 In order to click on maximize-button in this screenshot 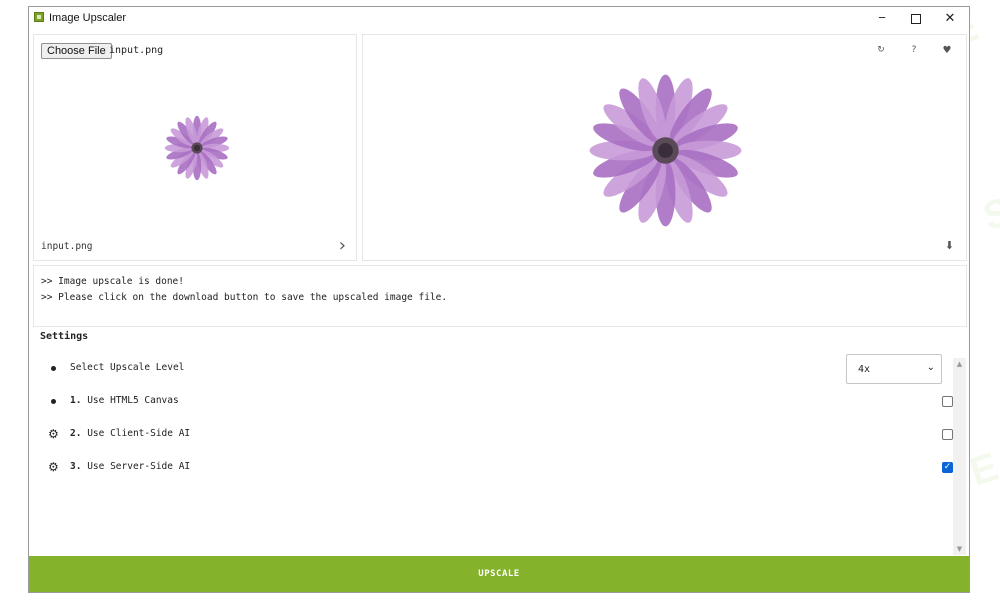, I will do `click(916, 18)`.